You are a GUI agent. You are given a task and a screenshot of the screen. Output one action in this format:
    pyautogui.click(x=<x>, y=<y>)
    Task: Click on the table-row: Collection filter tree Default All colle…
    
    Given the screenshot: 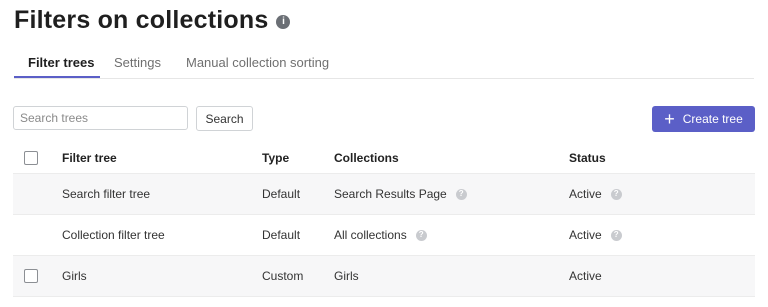 What is the action you would take?
    pyautogui.click(x=384, y=235)
    